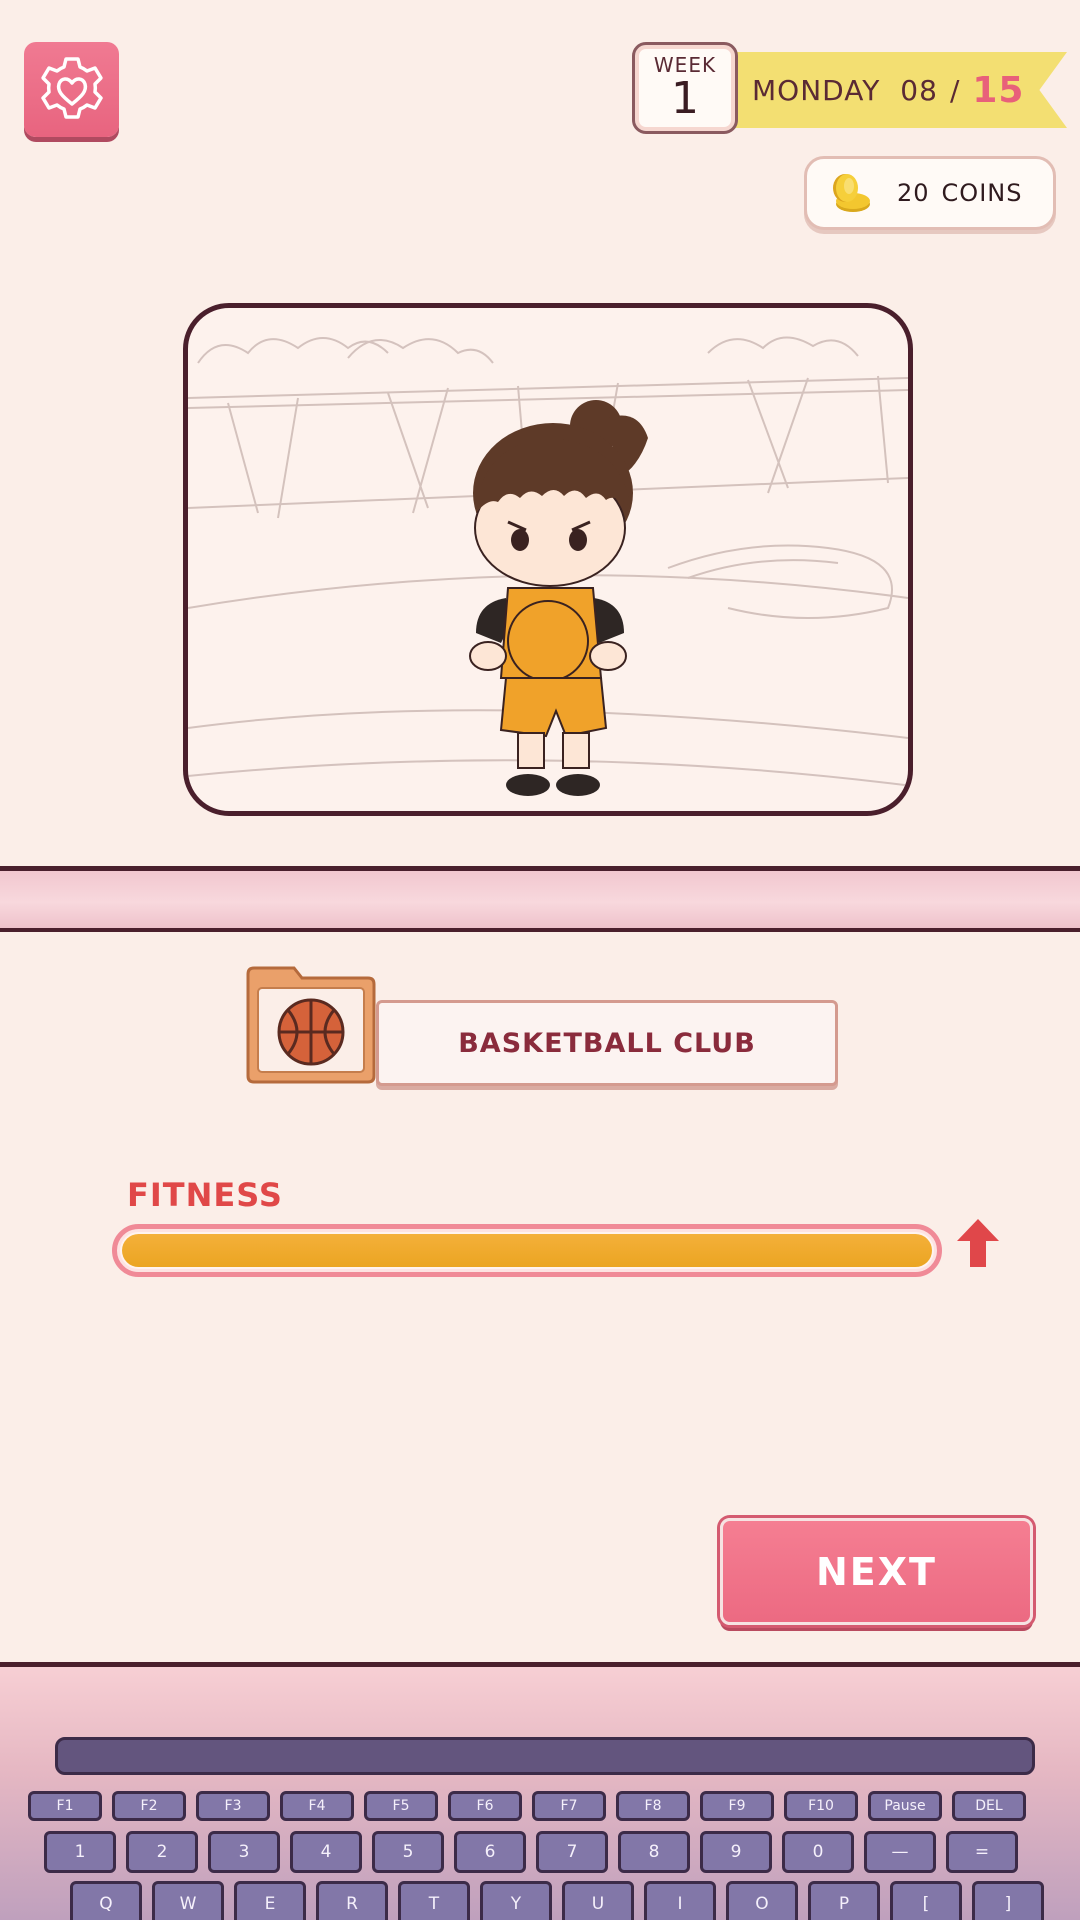  I want to click on day-current: 08, so click(919, 90).